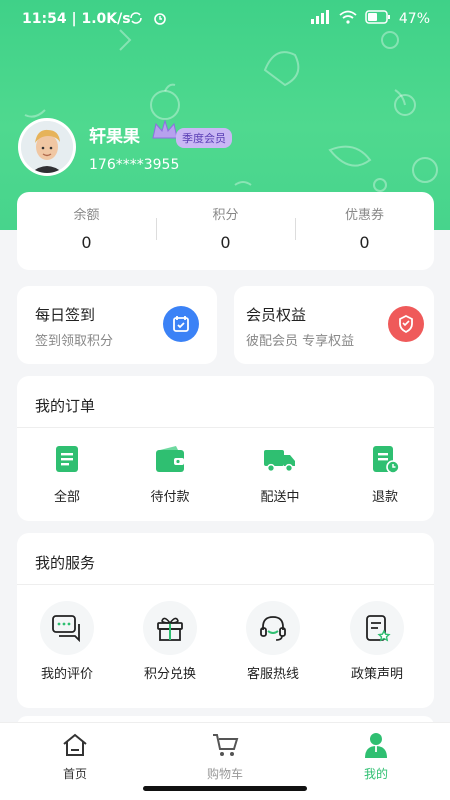  Describe the element at coordinates (320, 19) in the screenshot. I see `hd-signal-icon` at that location.